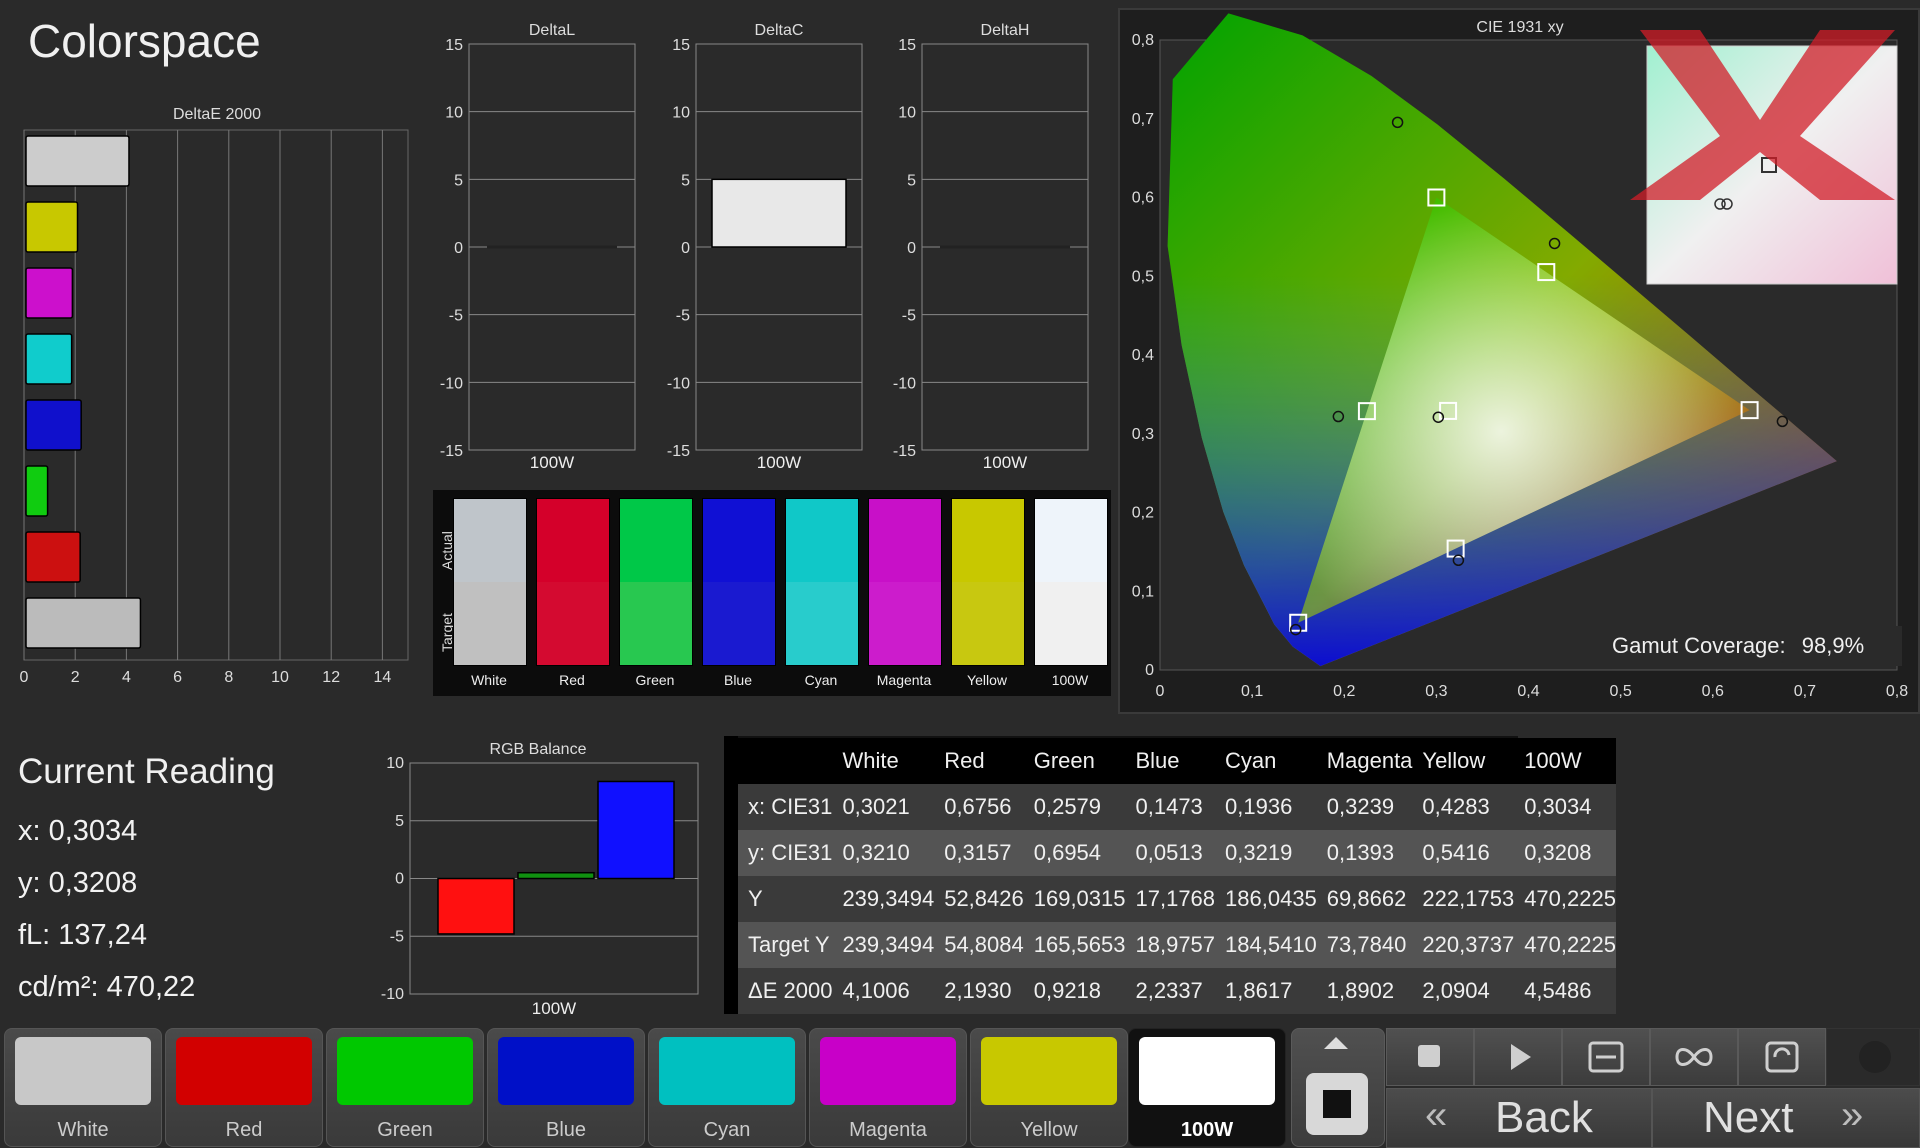 This screenshot has height=1148, width=1920. What do you see at coordinates (566, 1130) in the screenshot?
I see `tile-label: Blue` at bounding box center [566, 1130].